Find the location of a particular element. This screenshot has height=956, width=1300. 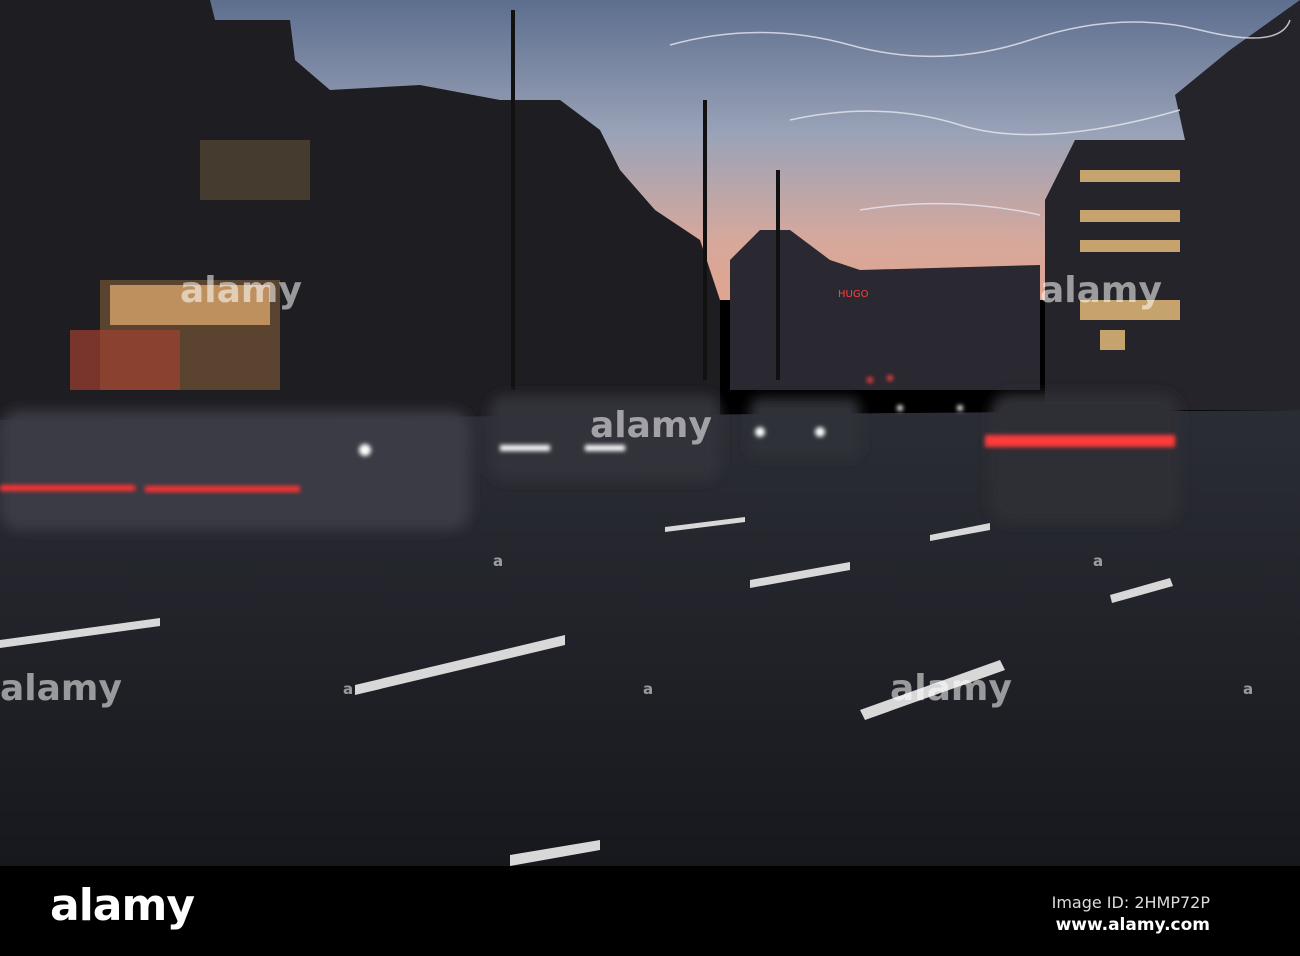

image-id: Image ID: 2HMP72P is located at coordinates (1130, 902).